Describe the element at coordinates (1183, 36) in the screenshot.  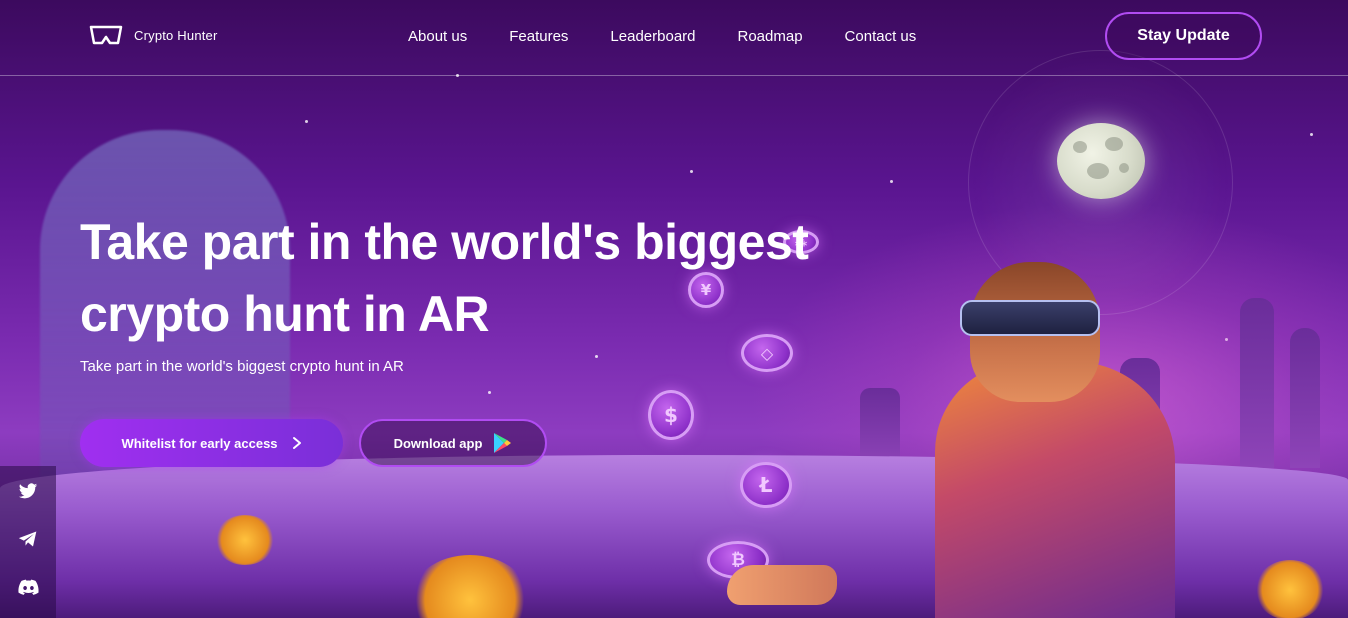
I see `stay-update-button: Stay Update` at that location.